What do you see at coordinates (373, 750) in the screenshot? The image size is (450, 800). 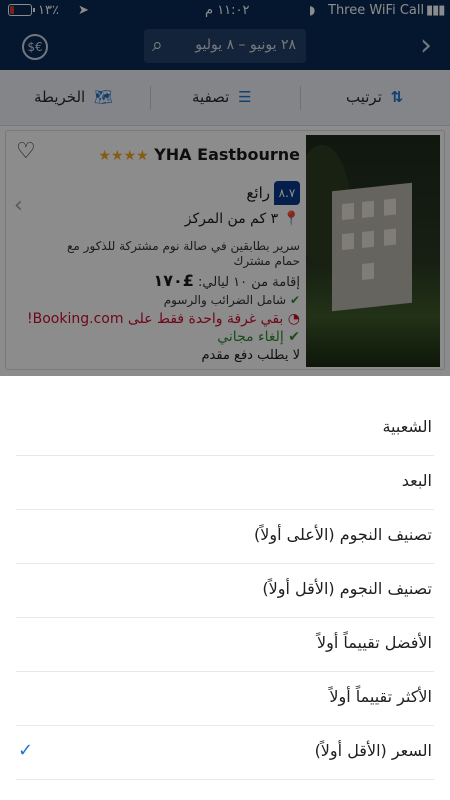 I see `sort-option-label: السعر (الأقل أولاً)` at bounding box center [373, 750].